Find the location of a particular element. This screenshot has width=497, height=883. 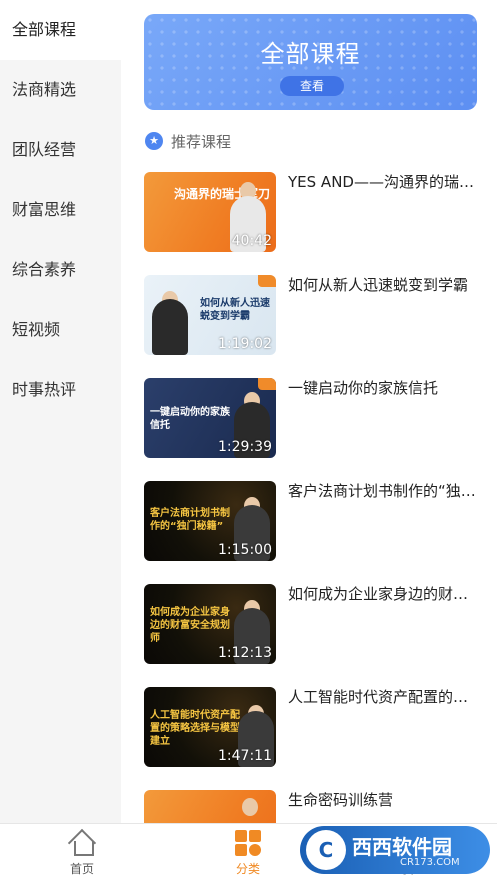

thumb-caption: 人工智能时代资产配置的策略选择与模型建立 is located at coordinates (195, 728).